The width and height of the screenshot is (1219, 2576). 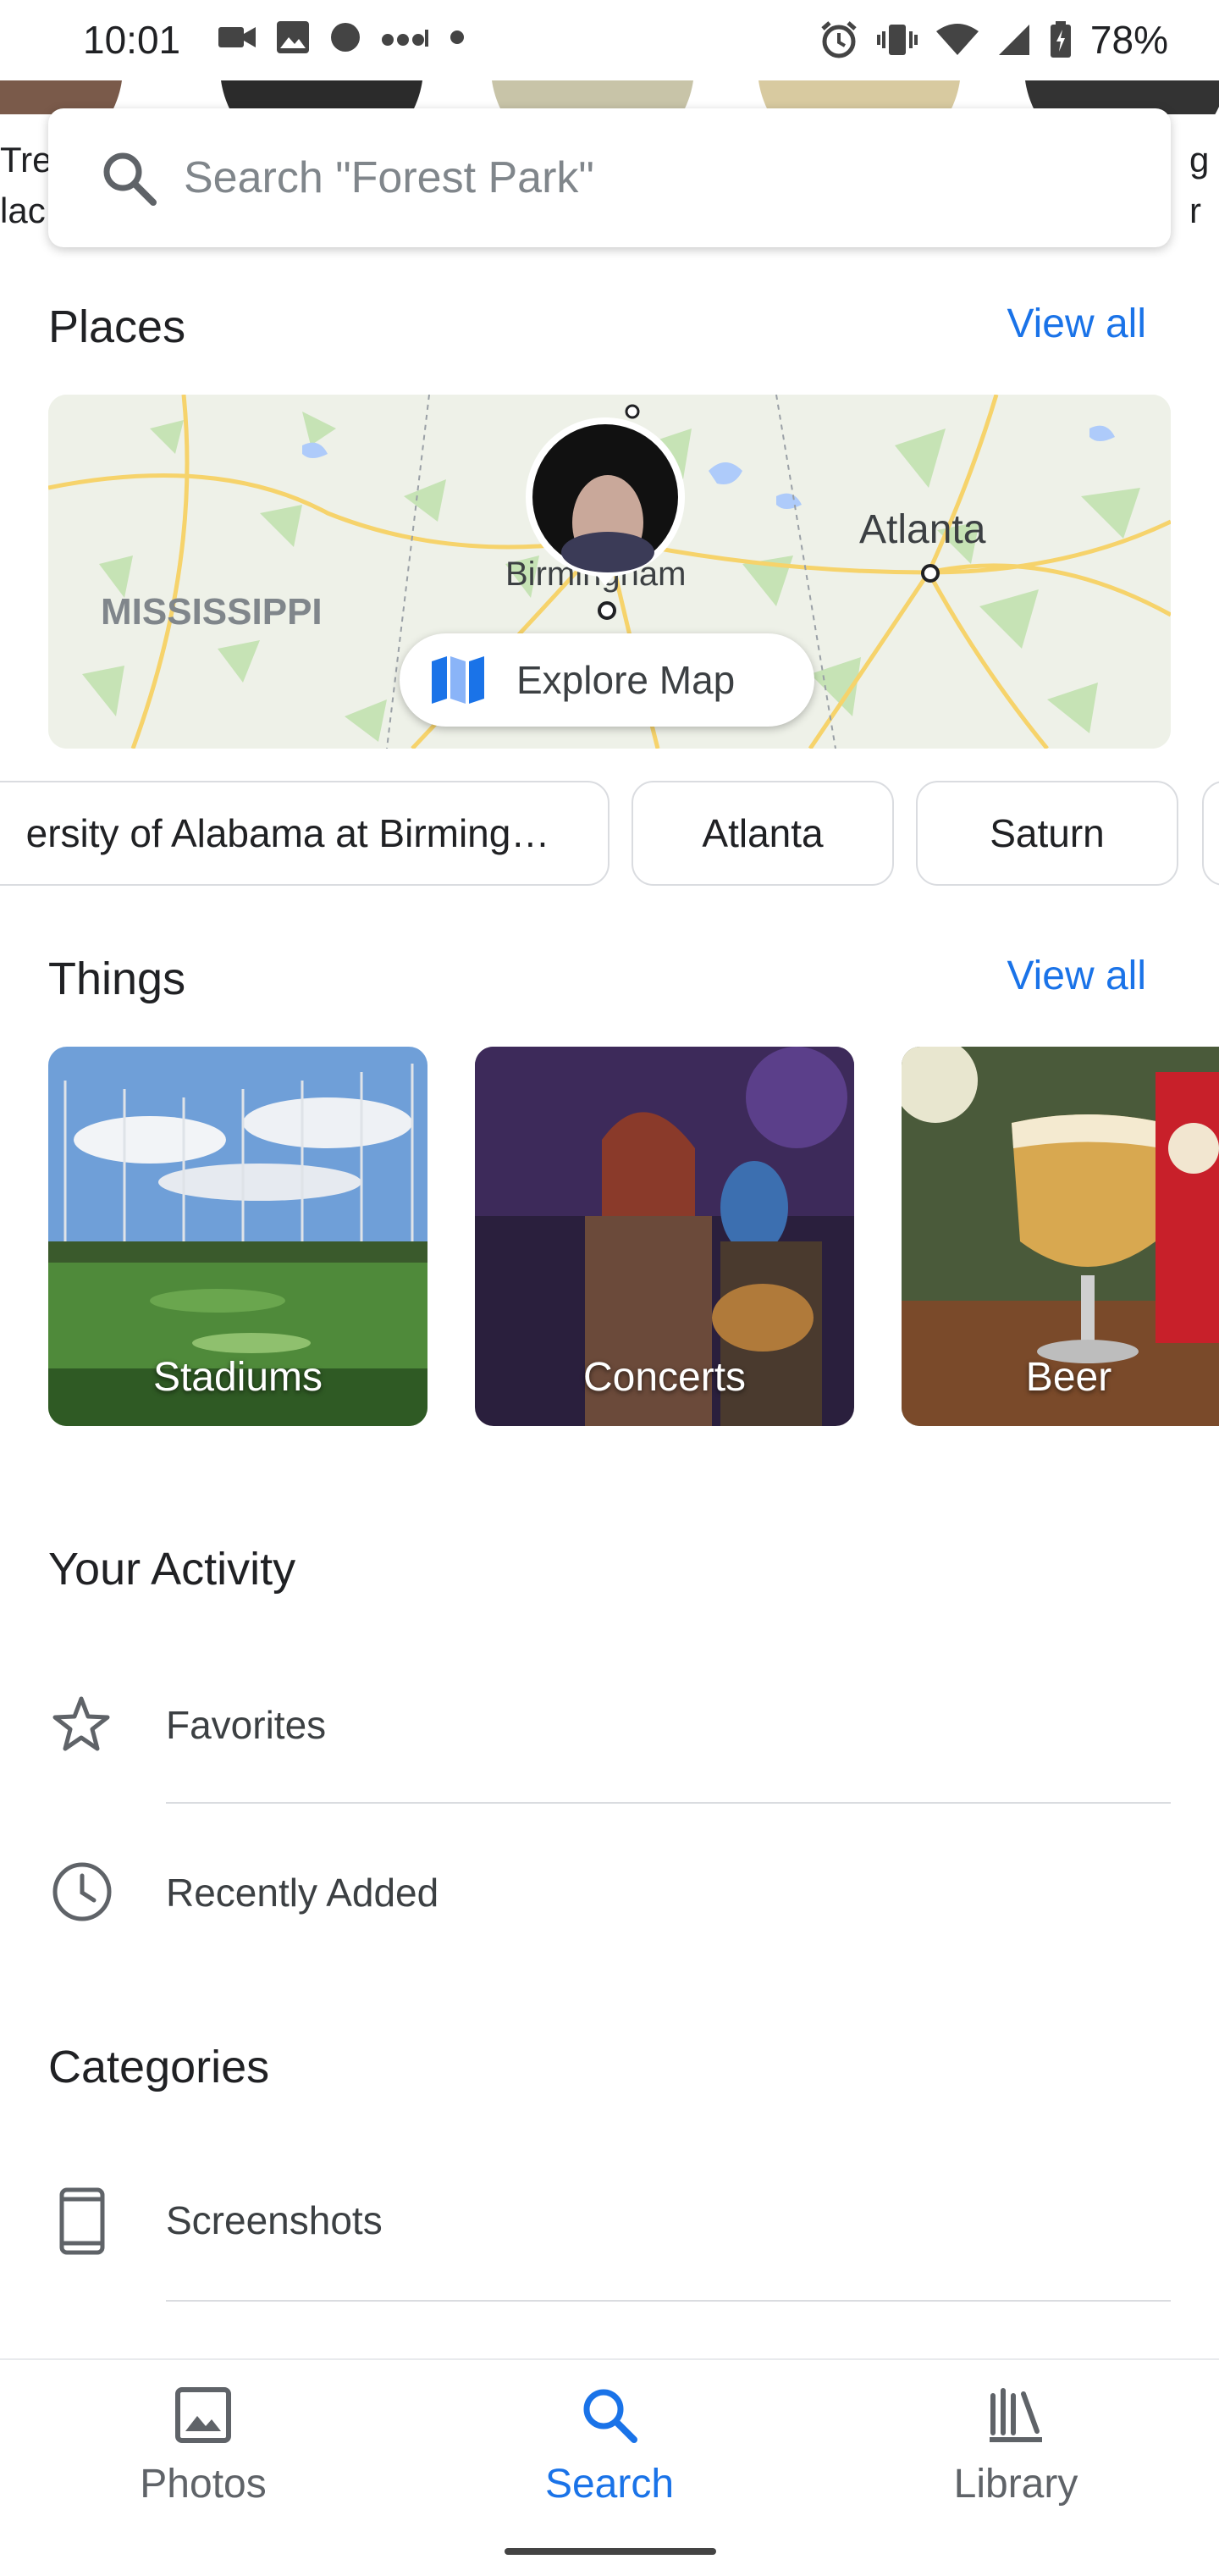 What do you see at coordinates (389, 177) in the screenshot?
I see `search-input: Search "Forest Park"` at bounding box center [389, 177].